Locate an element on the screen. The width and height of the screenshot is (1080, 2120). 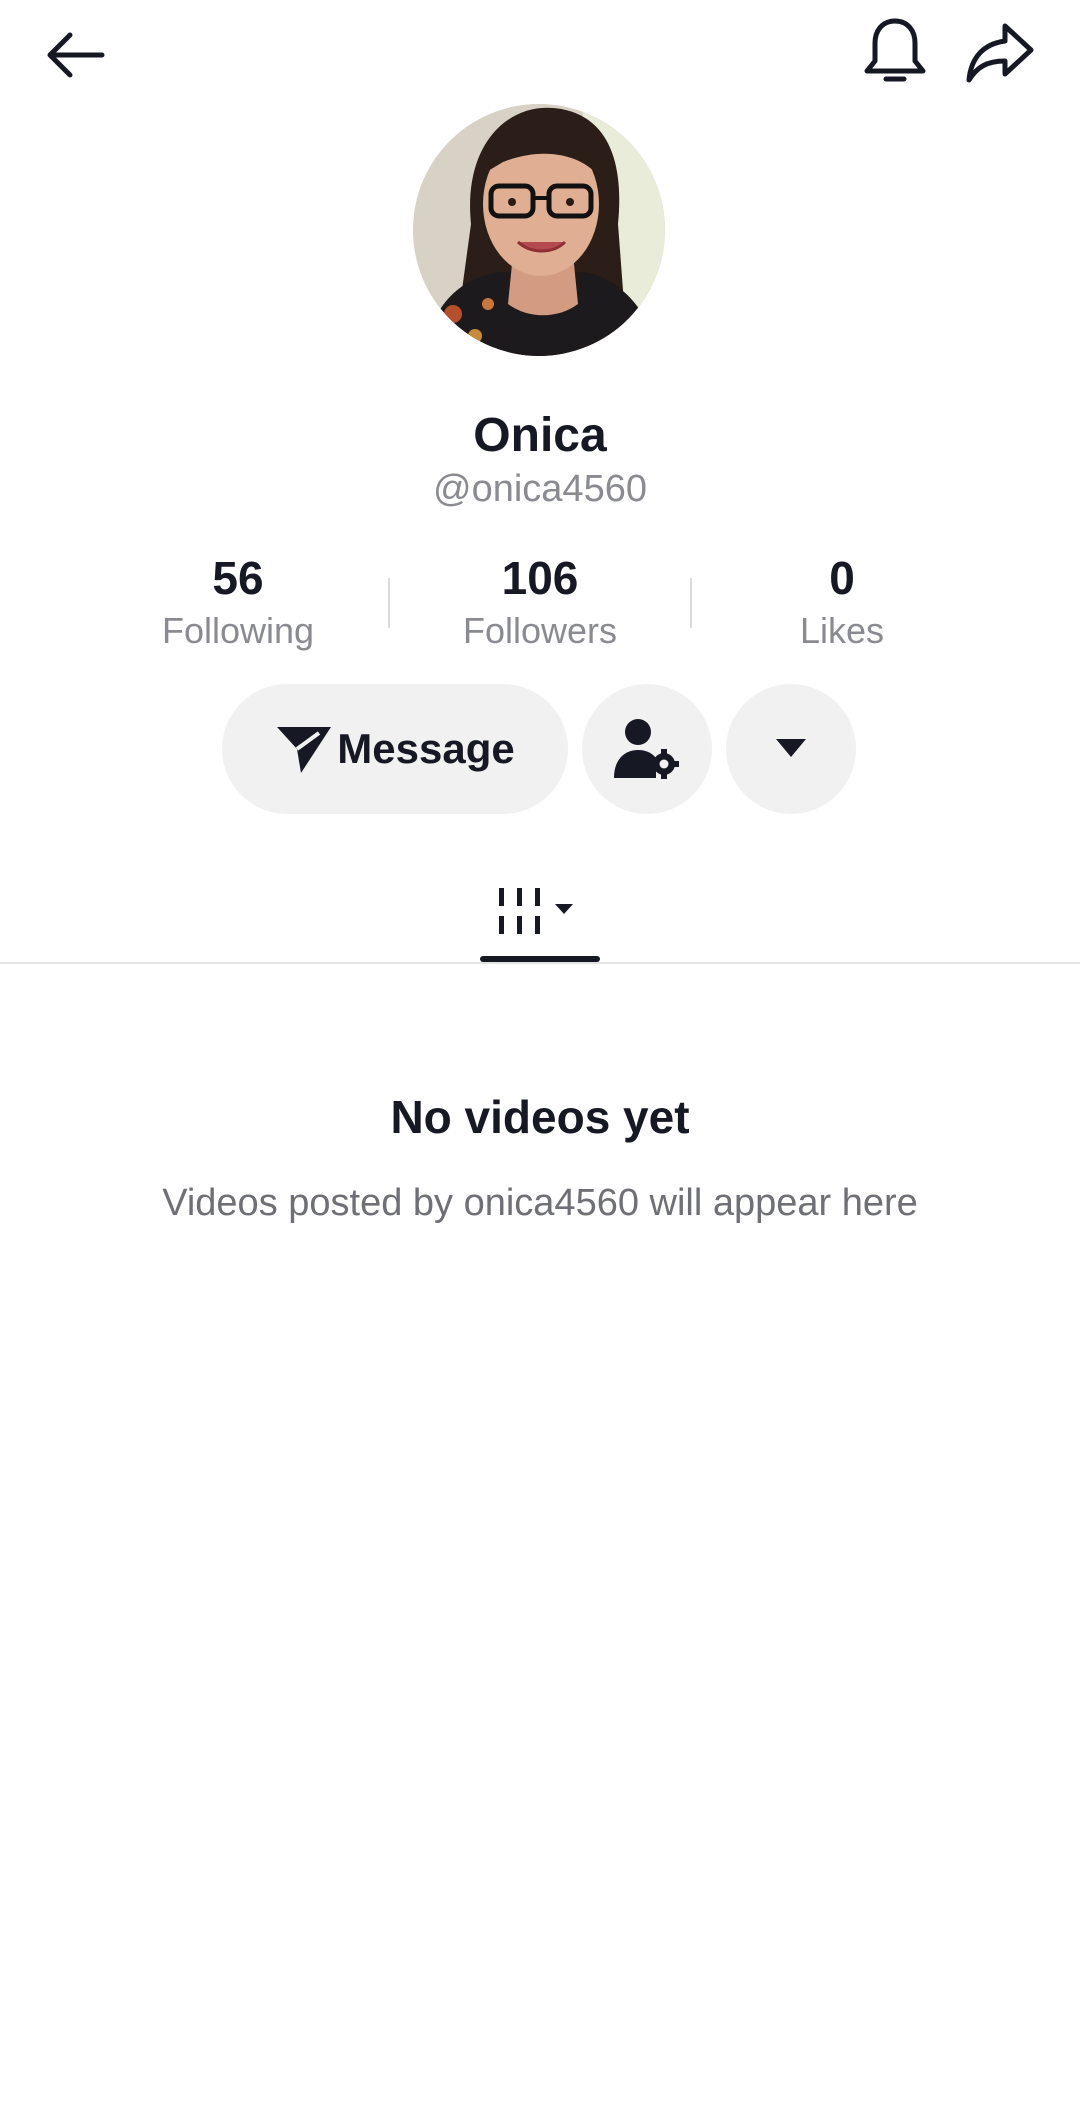
friend-settings-button is located at coordinates (647, 749).